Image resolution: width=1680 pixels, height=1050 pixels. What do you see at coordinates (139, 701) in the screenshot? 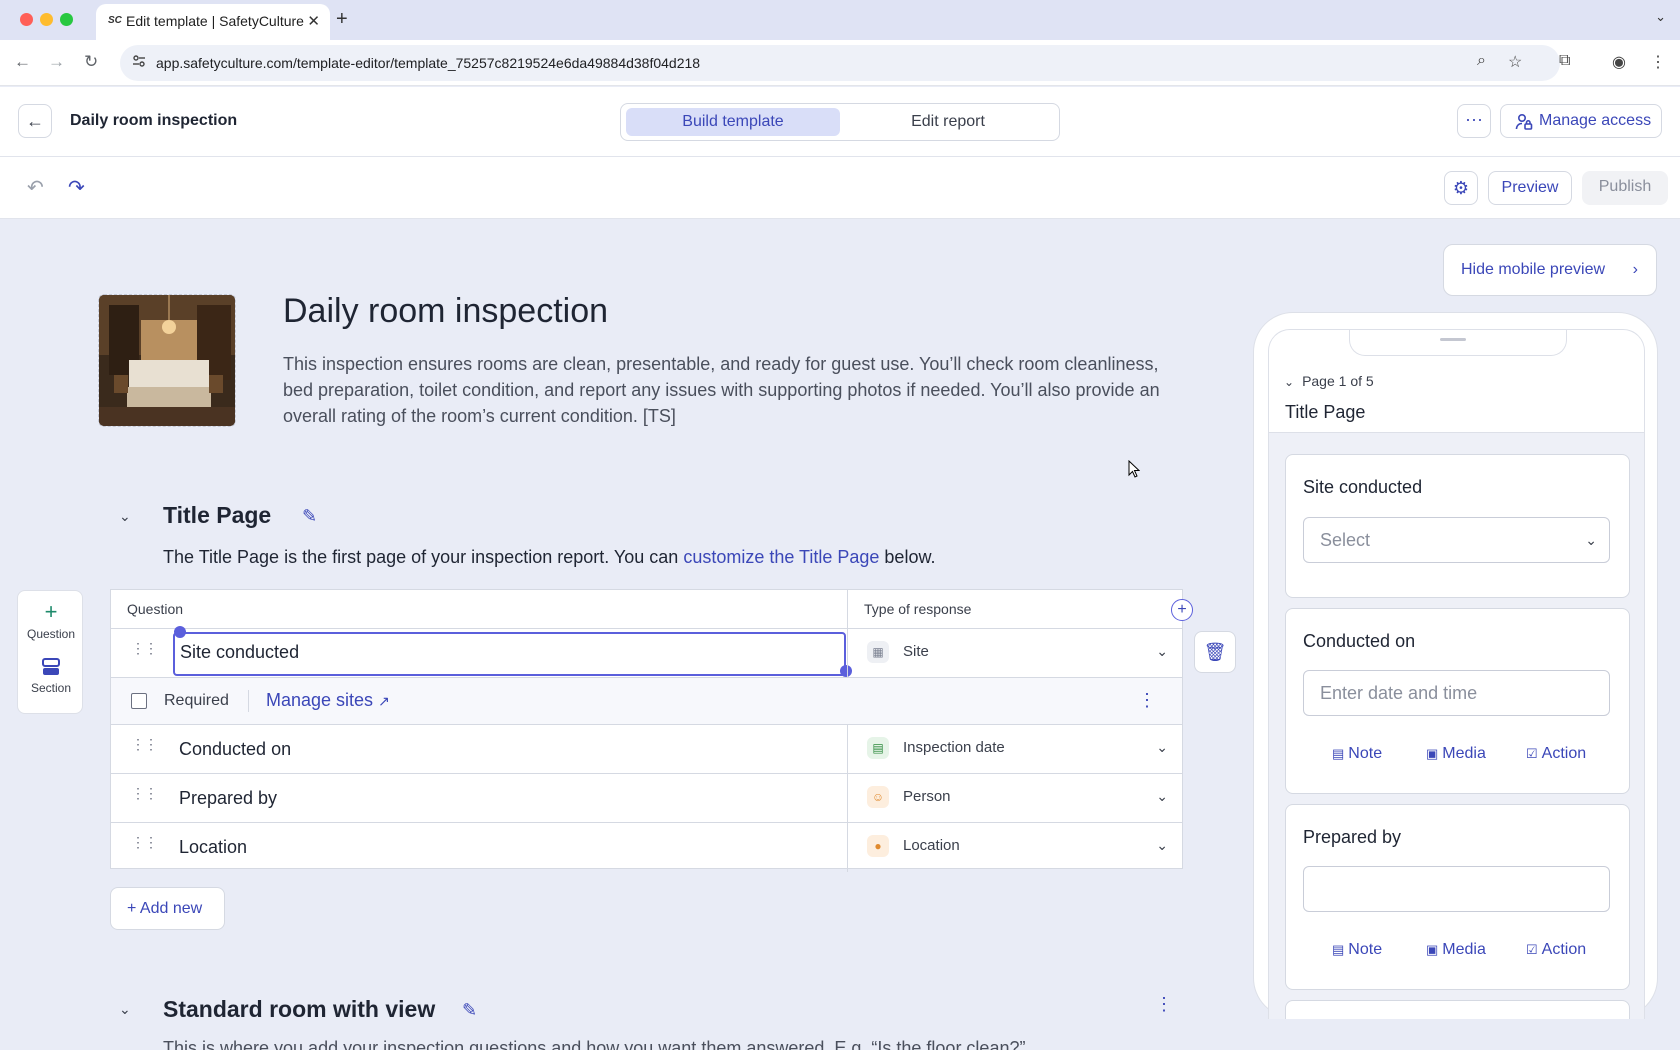
I see `required-checkbox` at bounding box center [139, 701].